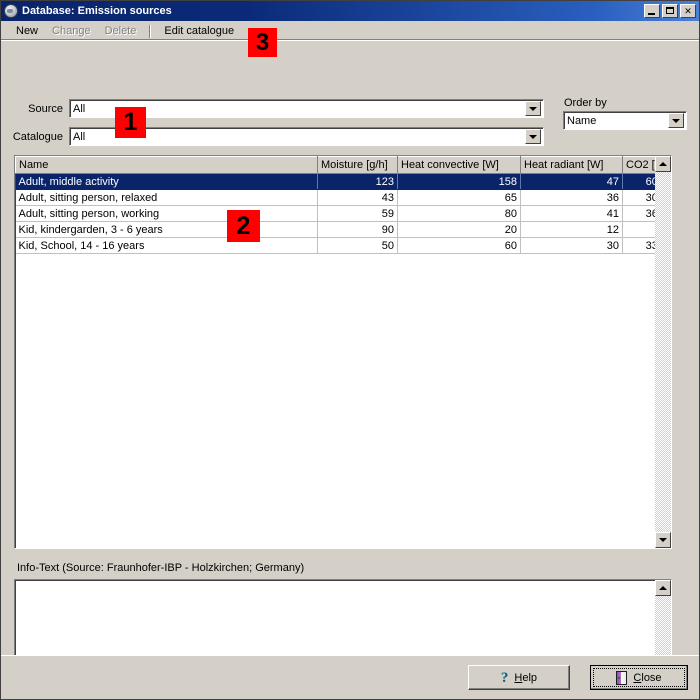  I want to click on orderby-value: Name, so click(582, 120).